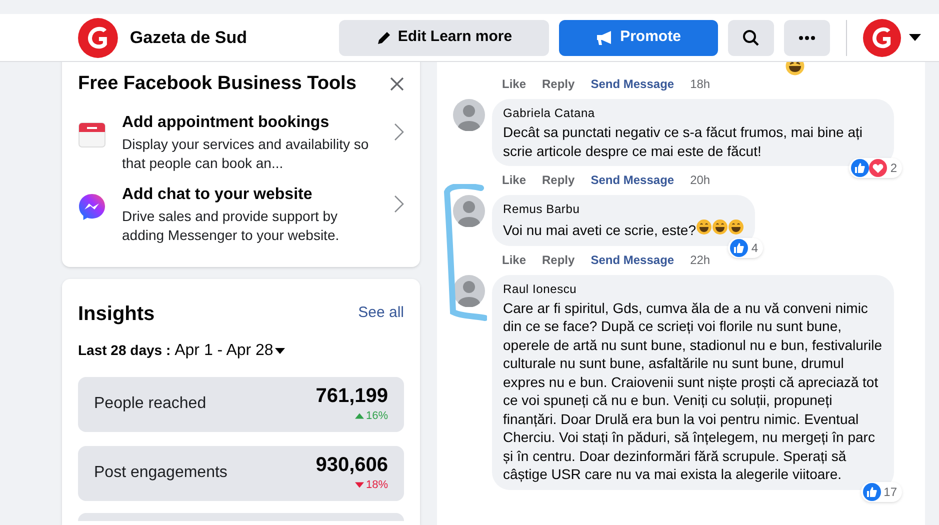 This screenshot has width=939, height=525. What do you see at coordinates (693, 113) in the screenshot?
I see `comment-author: Gabriela Catana` at bounding box center [693, 113].